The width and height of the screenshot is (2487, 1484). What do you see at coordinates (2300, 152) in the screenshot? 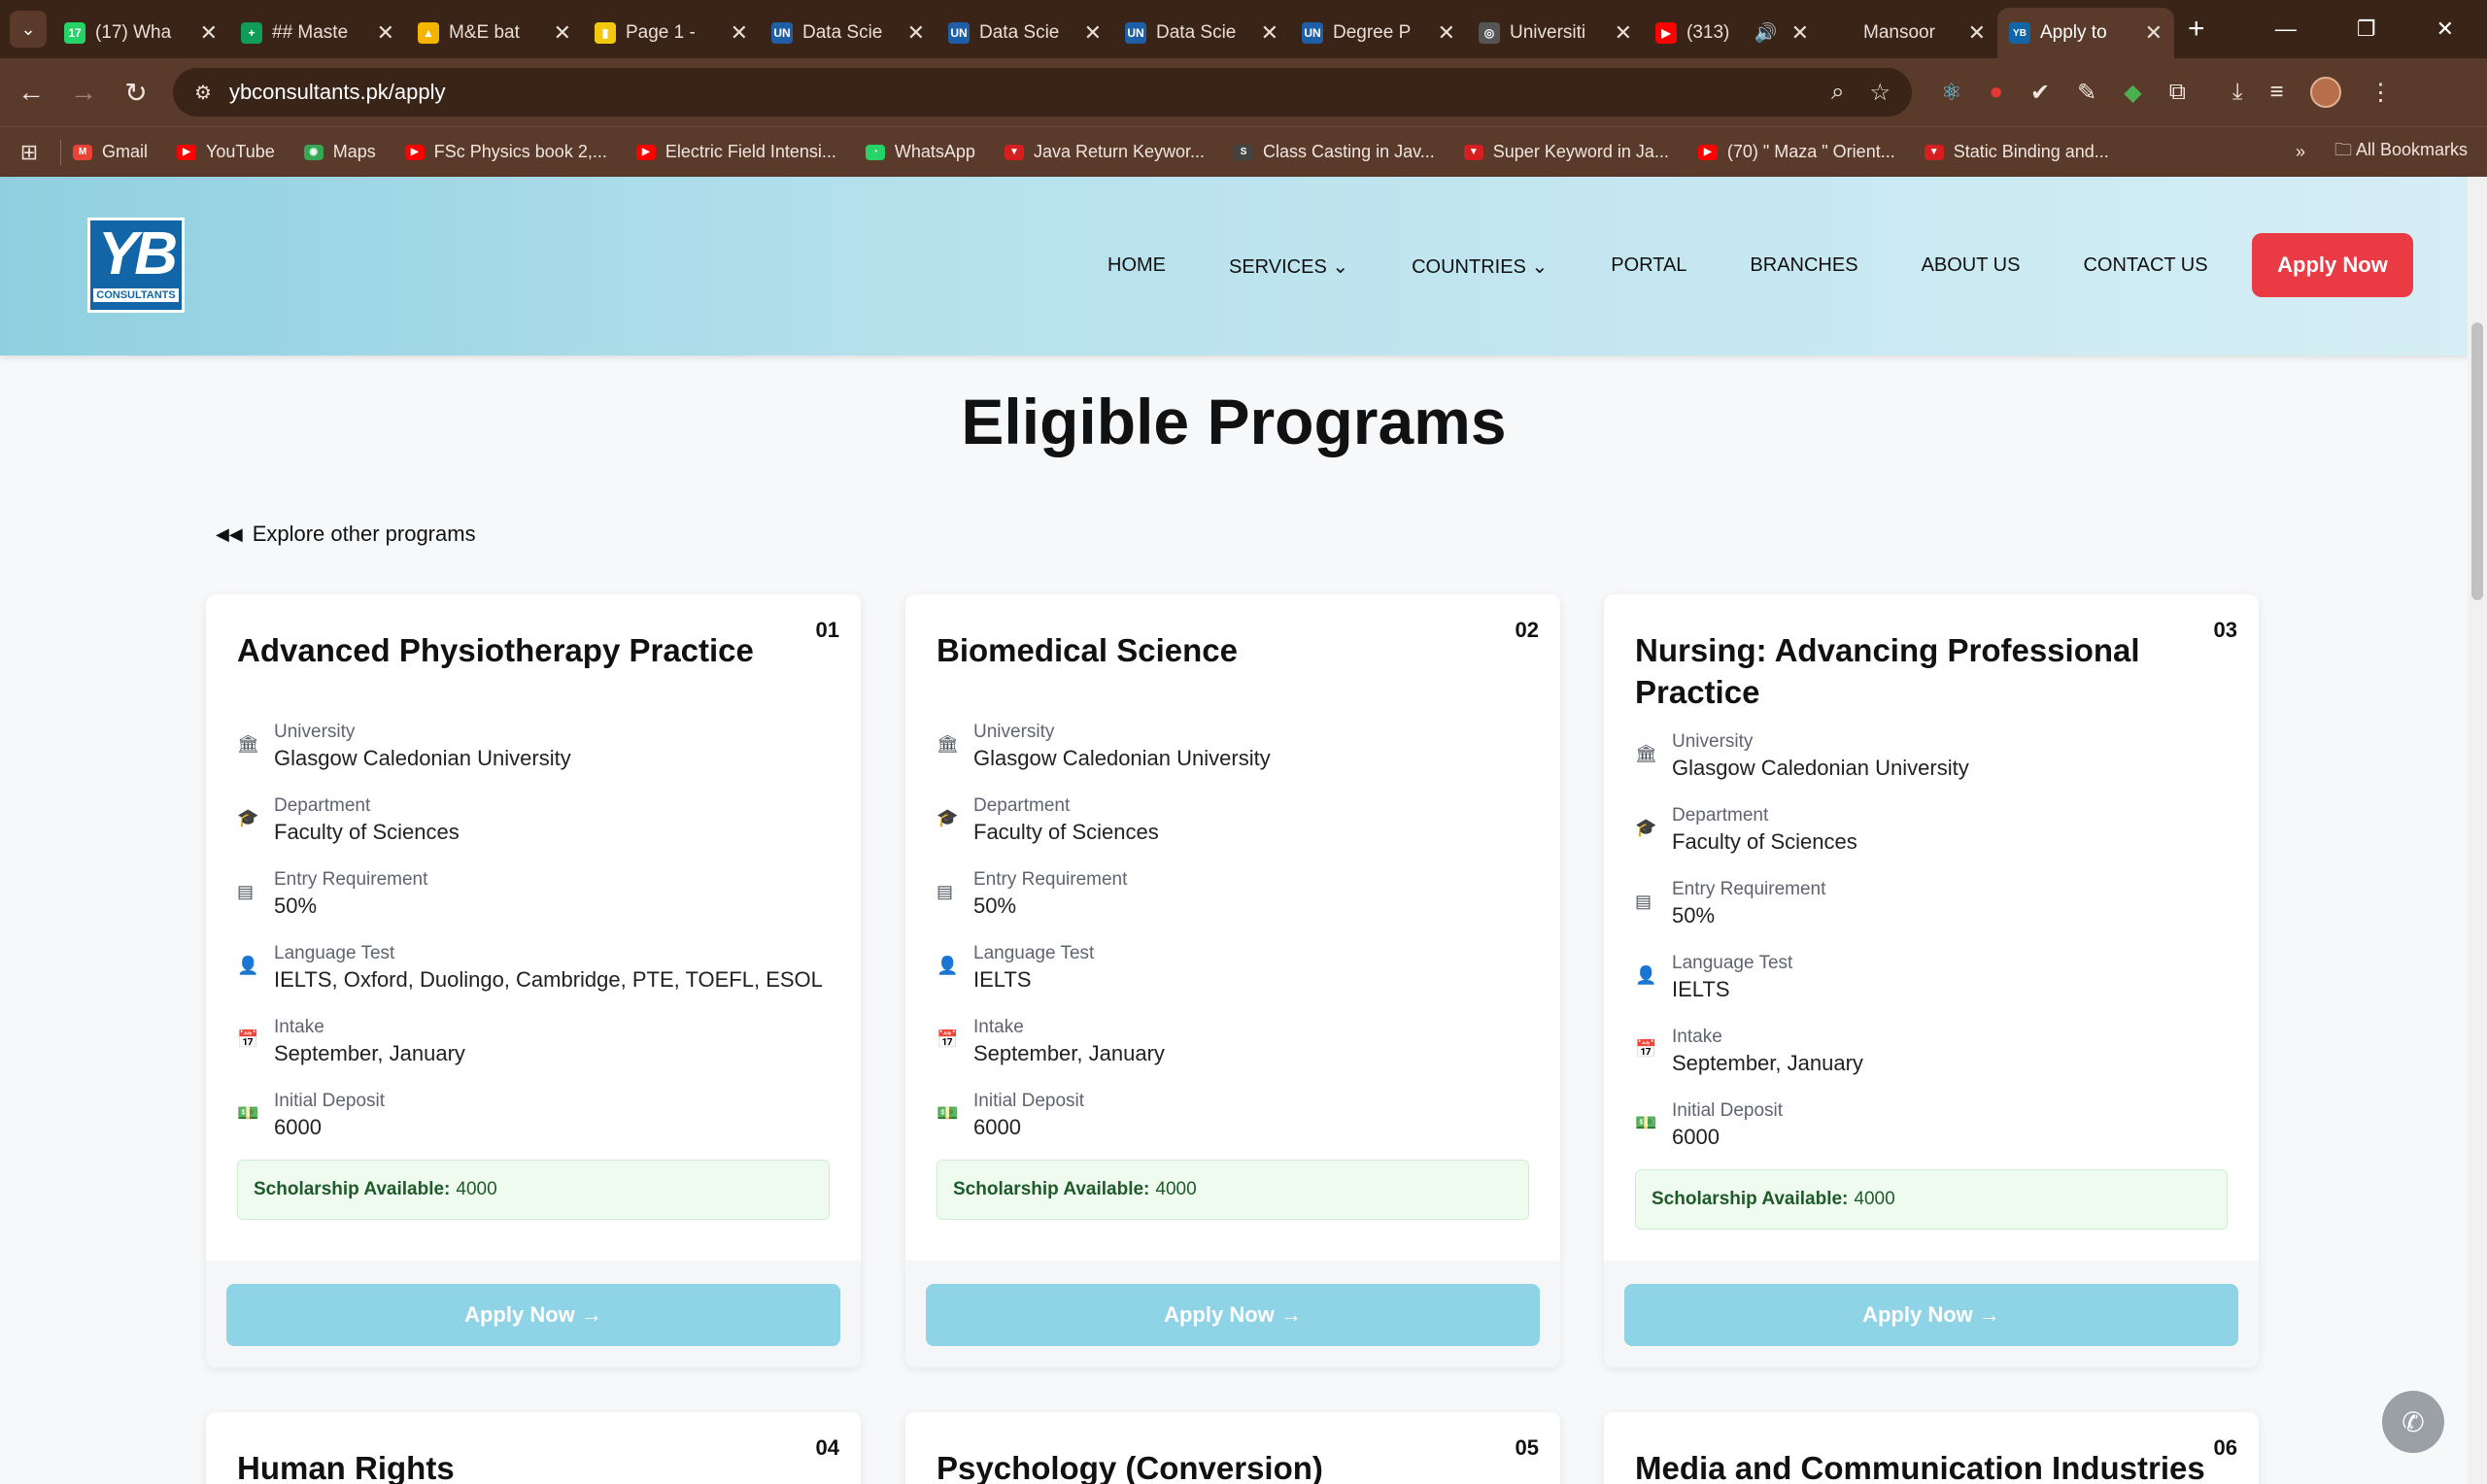
I see `bookmarks-overflow-icon: »` at bounding box center [2300, 152].